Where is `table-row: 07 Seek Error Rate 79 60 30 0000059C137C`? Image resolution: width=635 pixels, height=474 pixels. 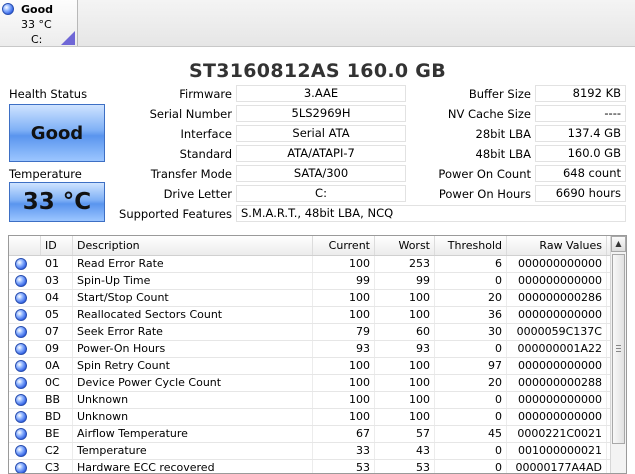 table-row: 07 Seek Error Rate 79 60 30 0000059C137C is located at coordinates (310, 332).